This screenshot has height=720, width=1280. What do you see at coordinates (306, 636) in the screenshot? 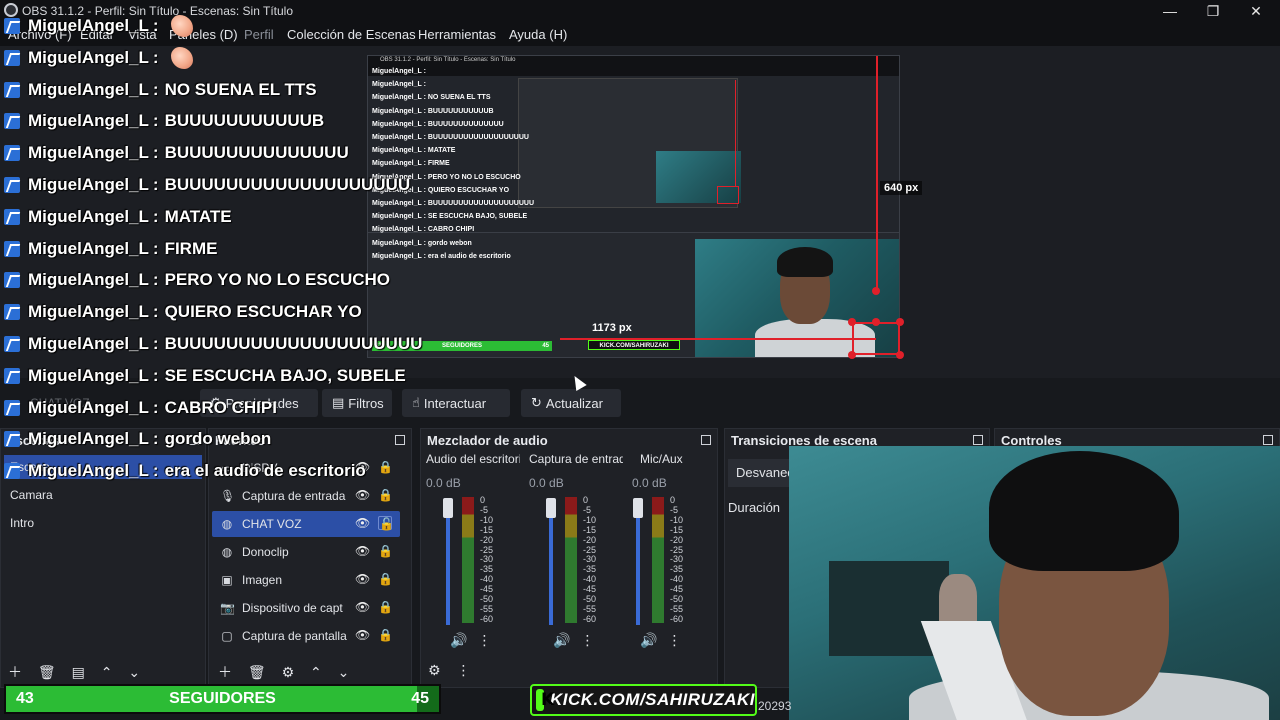
I see `source-item: ▢ Captura de pantalla 👁 🔒` at bounding box center [306, 636].